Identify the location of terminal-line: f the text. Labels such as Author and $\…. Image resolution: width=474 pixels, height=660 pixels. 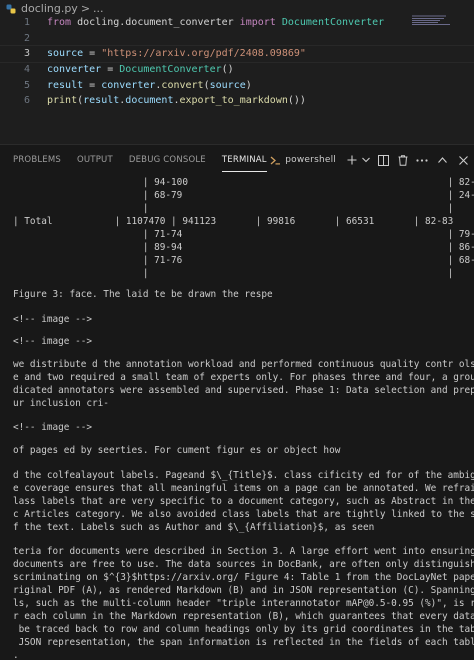
(194, 527).